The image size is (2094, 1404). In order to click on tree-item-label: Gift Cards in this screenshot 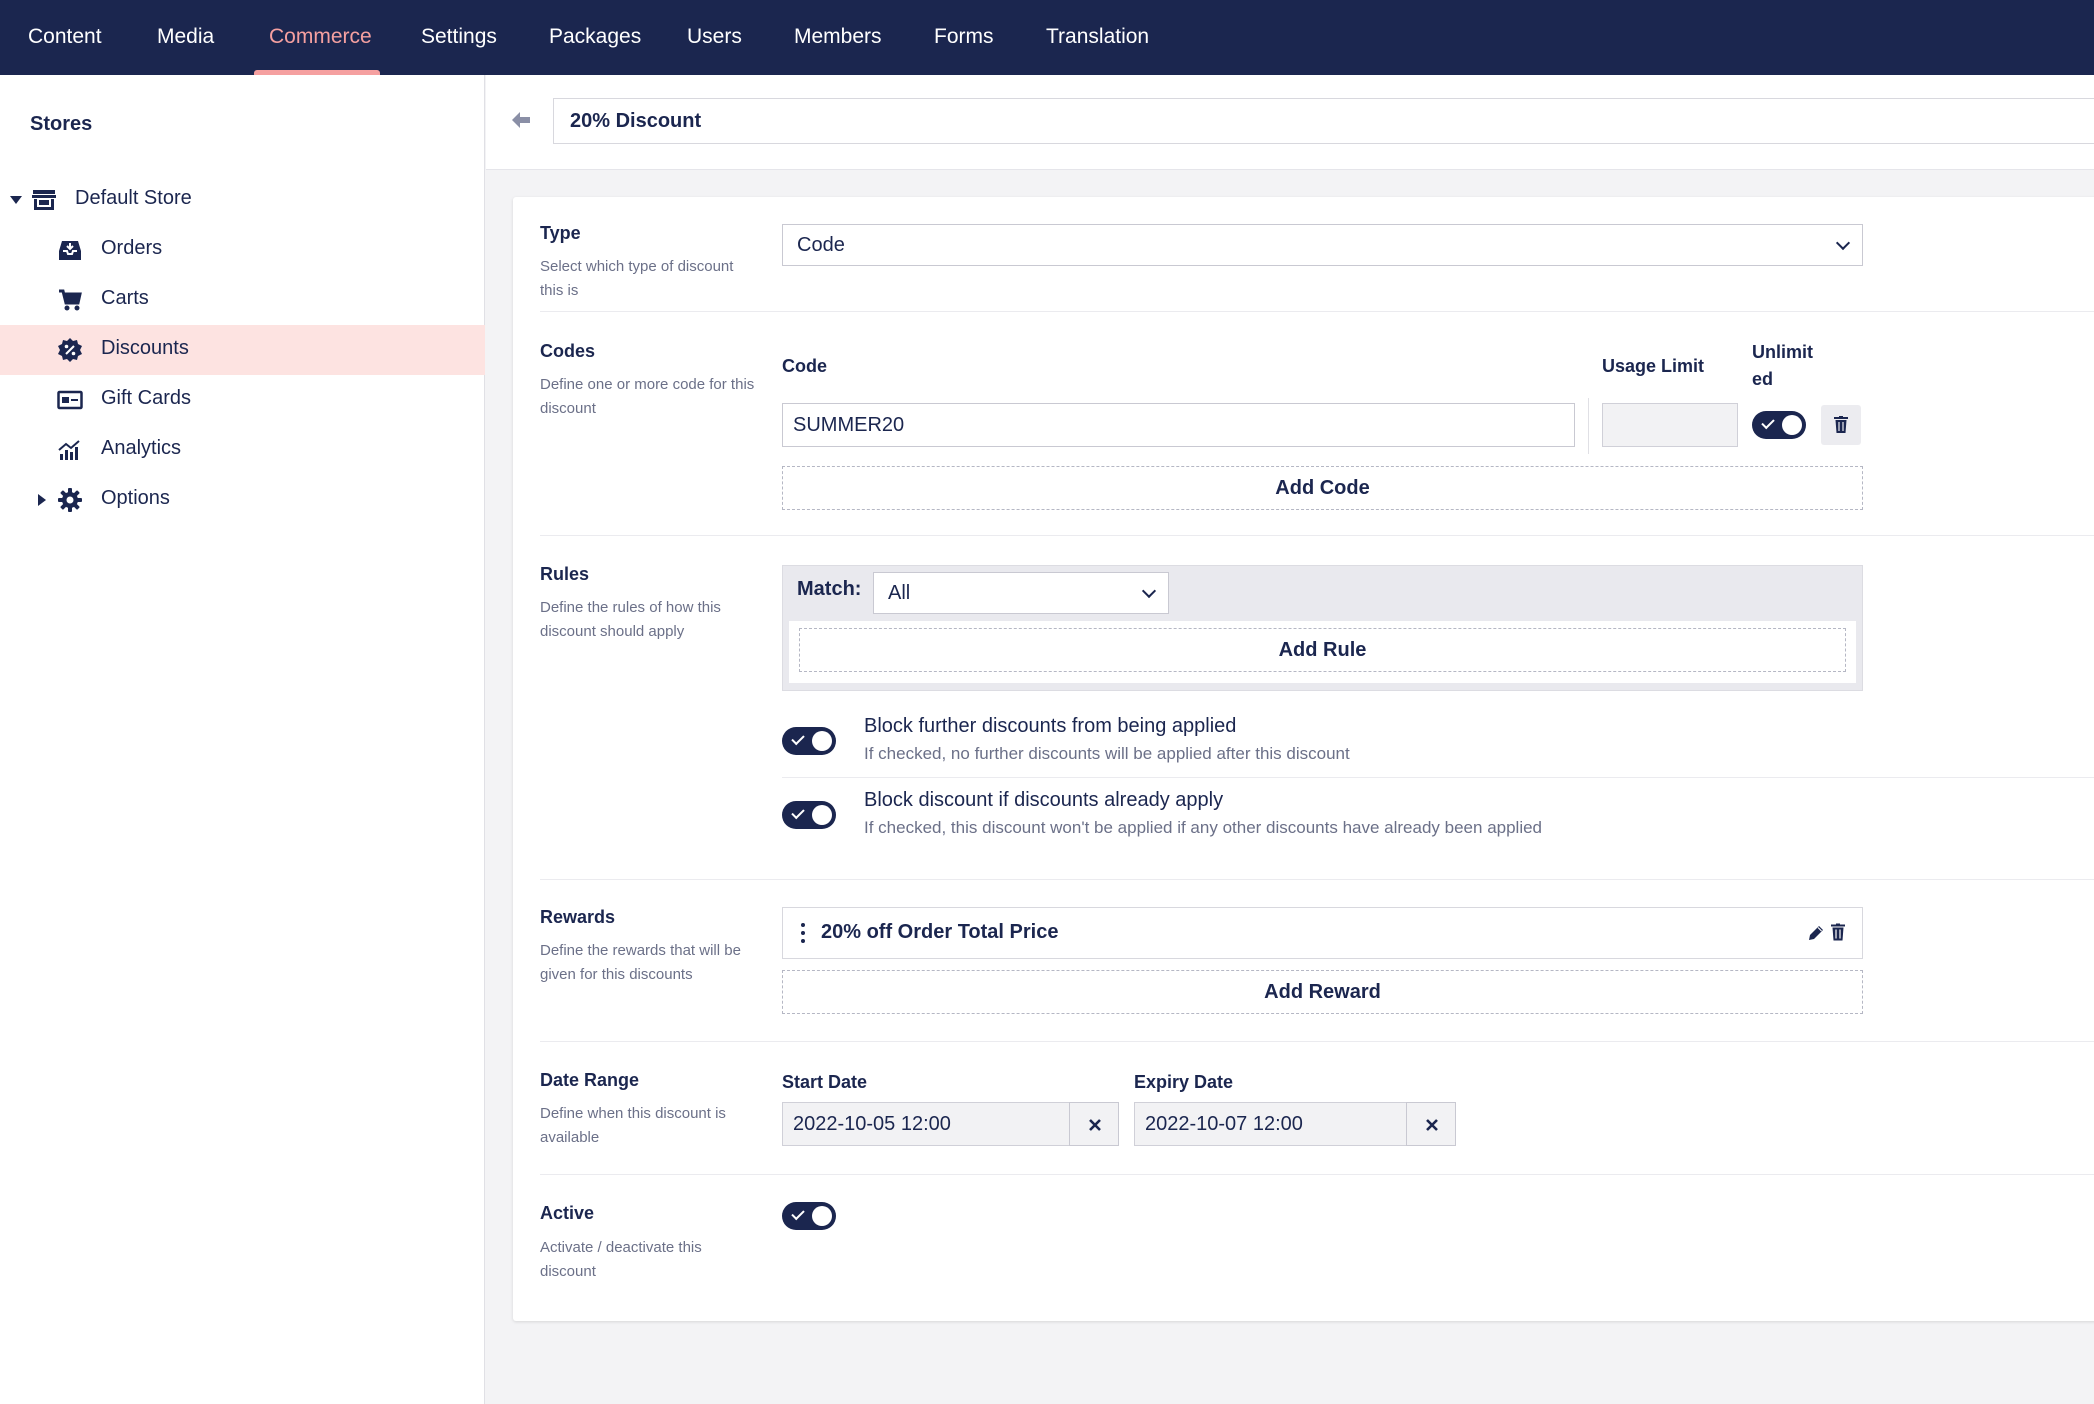, I will do `click(146, 398)`.